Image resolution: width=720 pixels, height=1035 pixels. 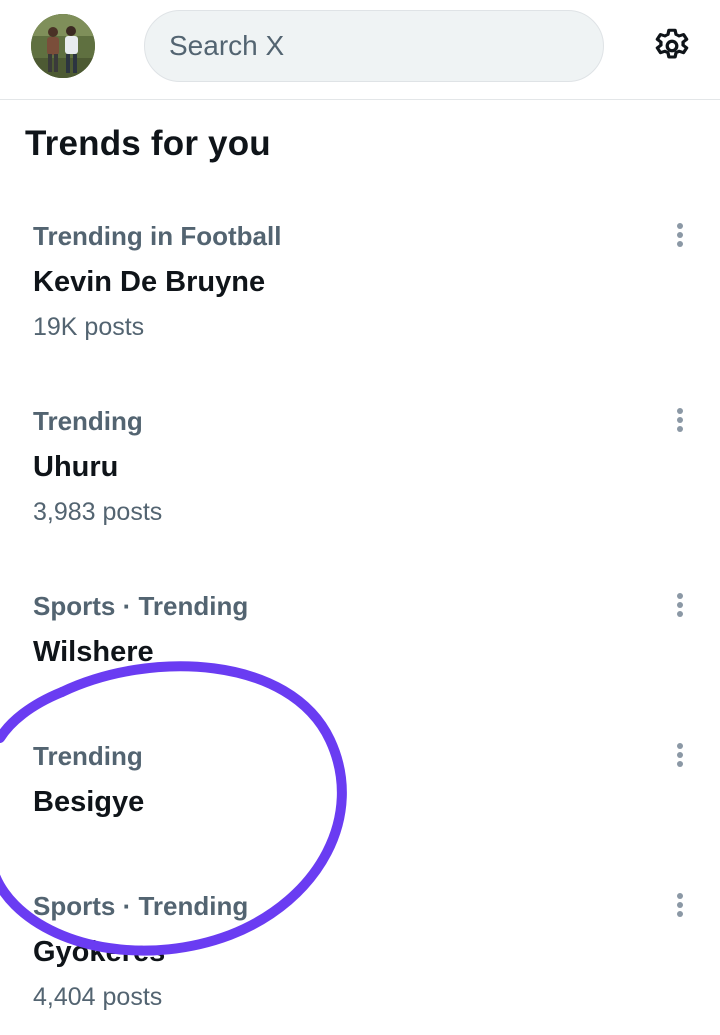 What do you see at coordinates (89, 802) in the screenshot?
I see `trend-name: Besigye` at bounding box center [89, 802].